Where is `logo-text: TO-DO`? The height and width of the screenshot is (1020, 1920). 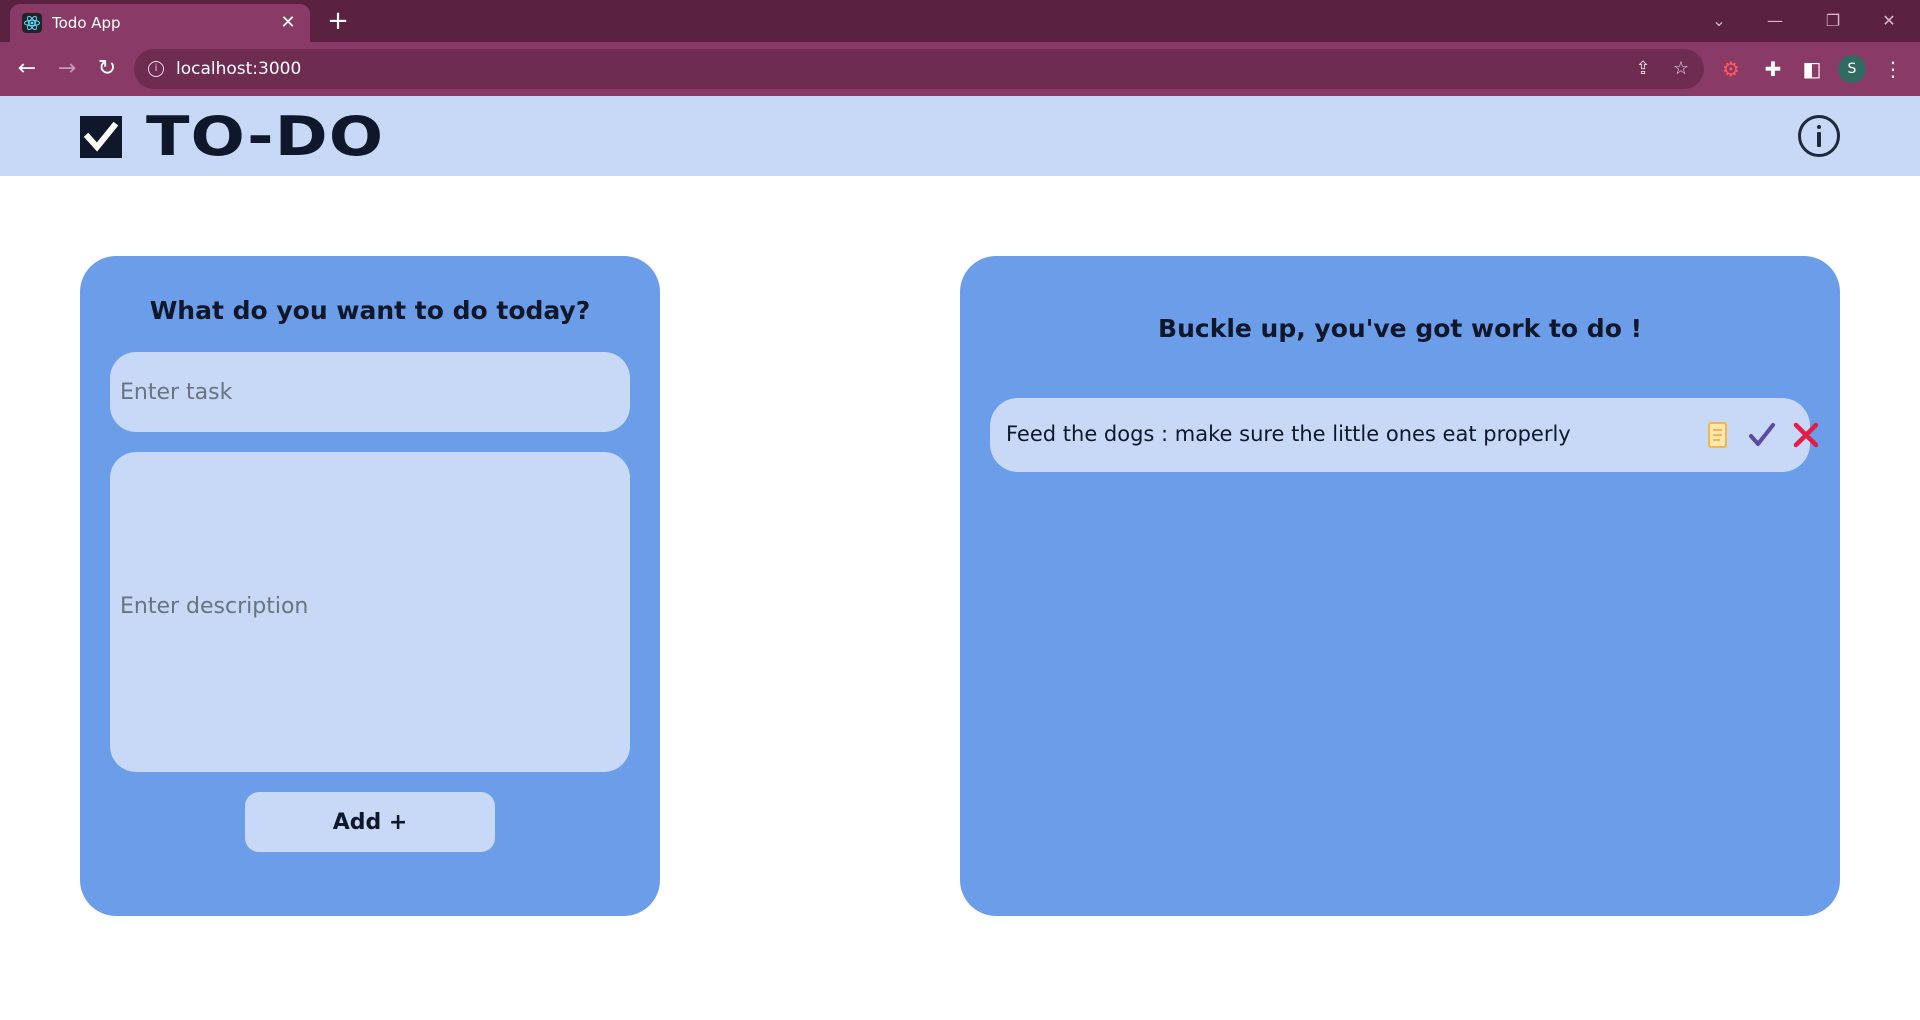 logo-text: TO-DO is located at coordinates (265, 136).